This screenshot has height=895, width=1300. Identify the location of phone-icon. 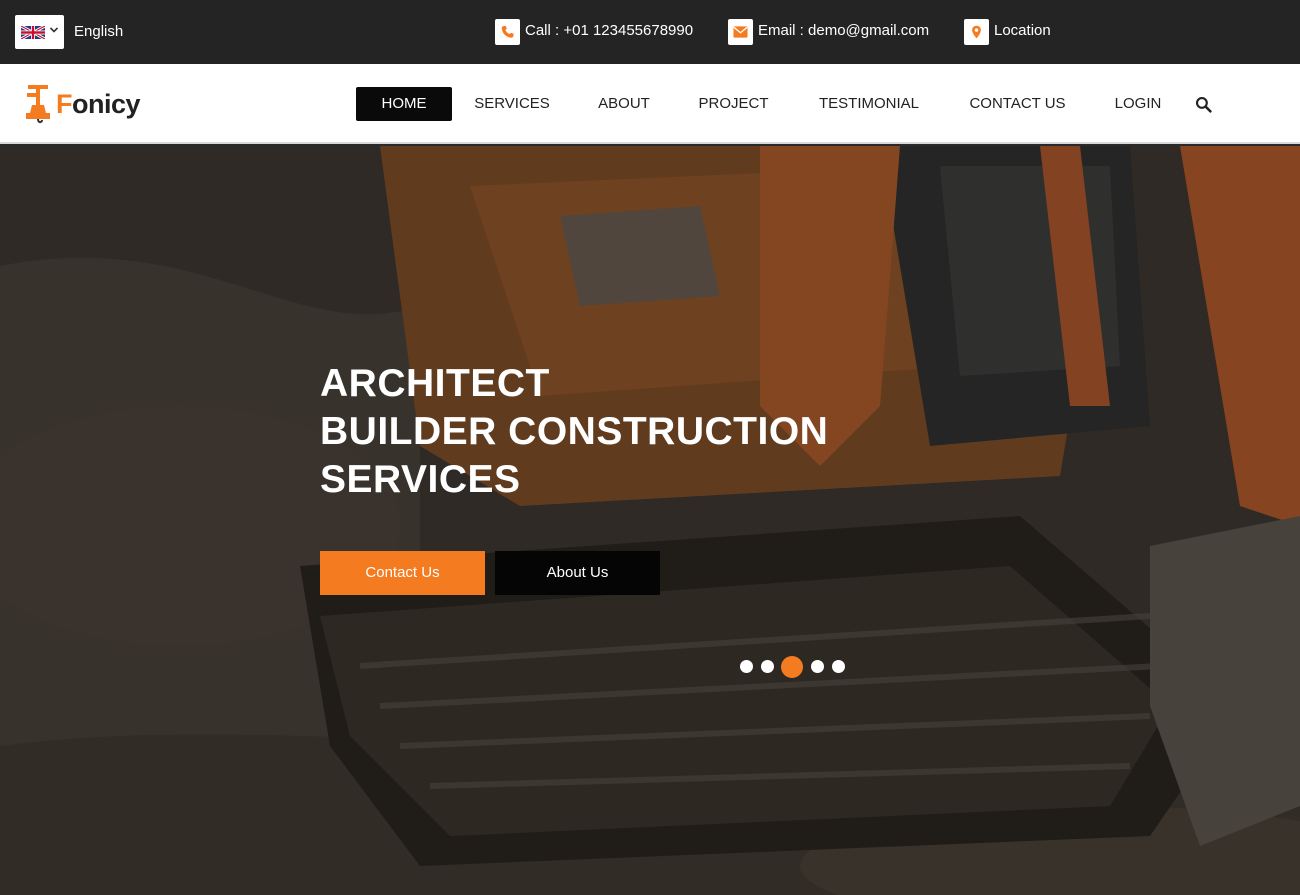
(507, 32).